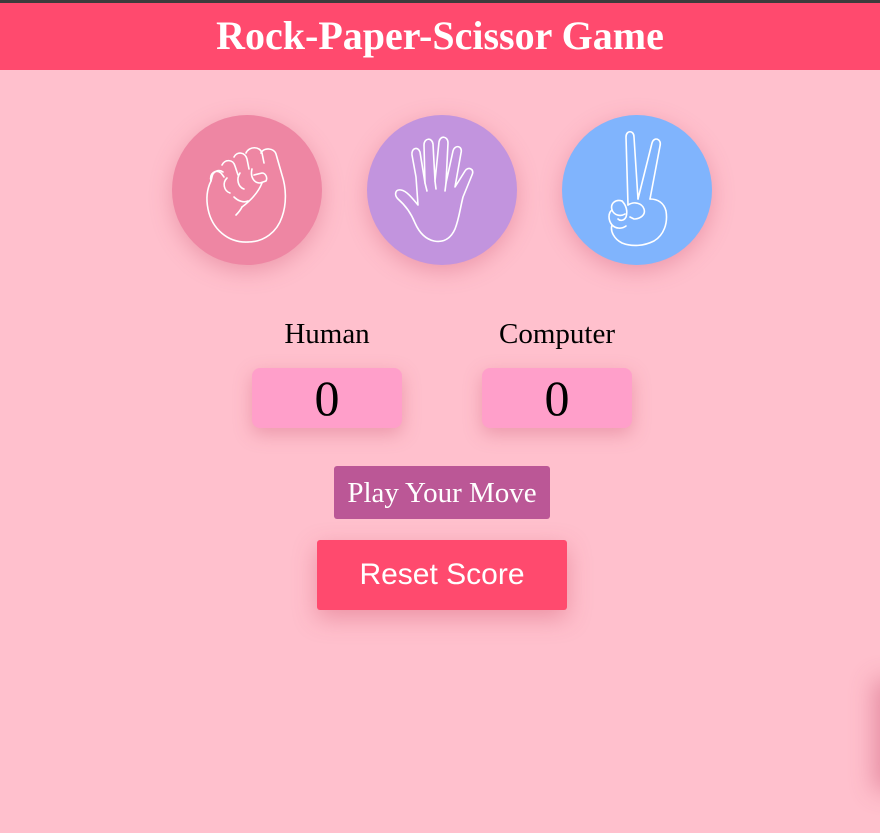 This screenshot has height=833, width=880. I want to click on open-hand-icon, so click(434, 189).